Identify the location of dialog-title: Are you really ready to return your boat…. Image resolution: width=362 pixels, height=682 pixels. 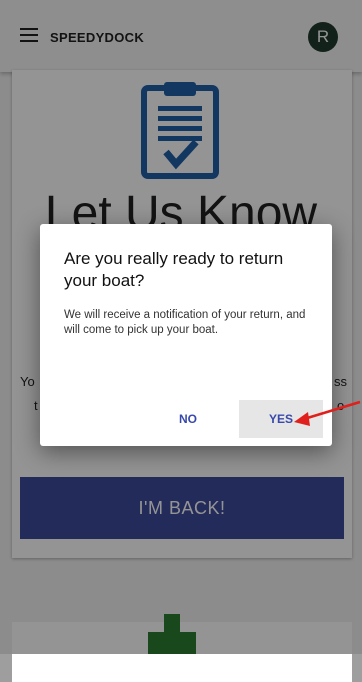
(174, 269).